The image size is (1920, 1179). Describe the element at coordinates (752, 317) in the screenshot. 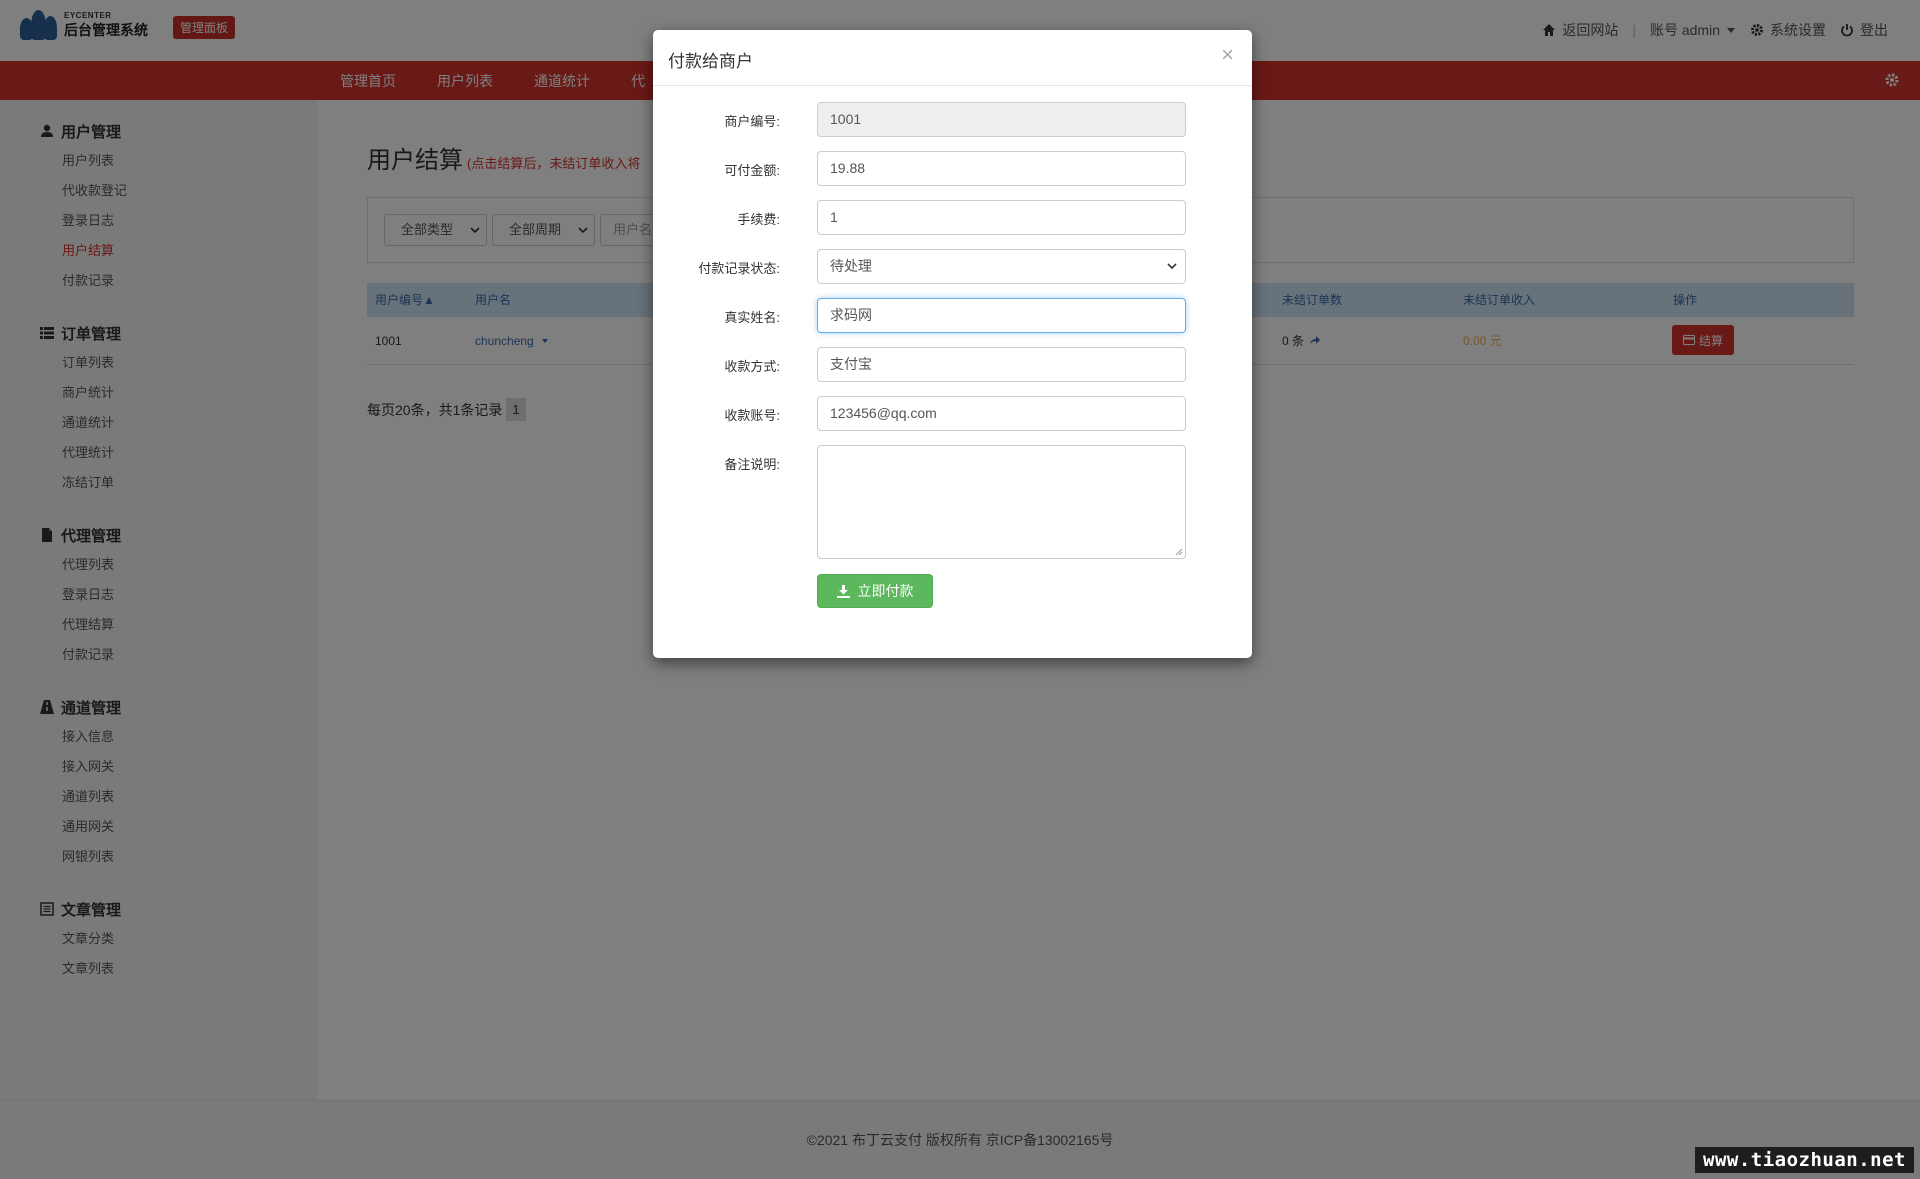

I see `real-name-label: 真实姓名:` at that location.